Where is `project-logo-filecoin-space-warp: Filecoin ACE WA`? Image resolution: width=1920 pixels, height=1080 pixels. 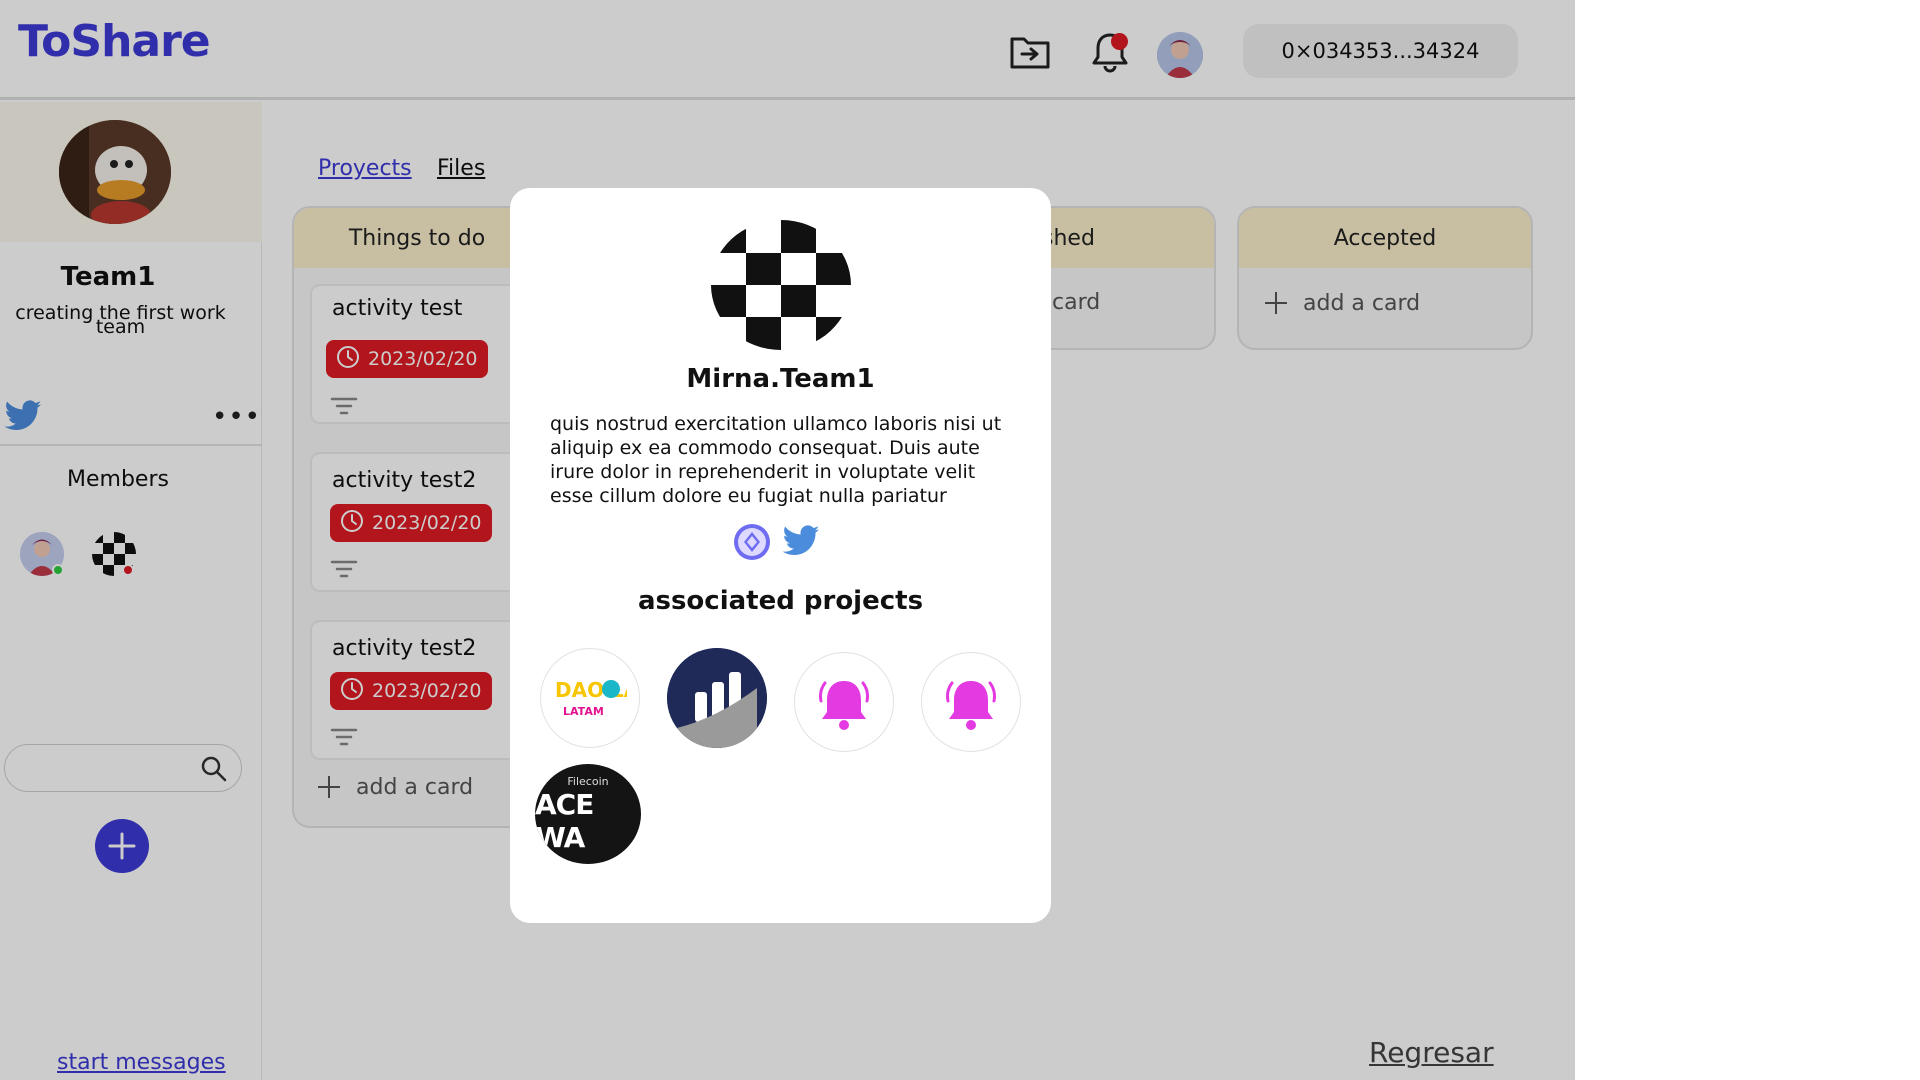 project-logo-filecoin-space-warp: Filecoin ACE WA is located at coordinates (588, 814).